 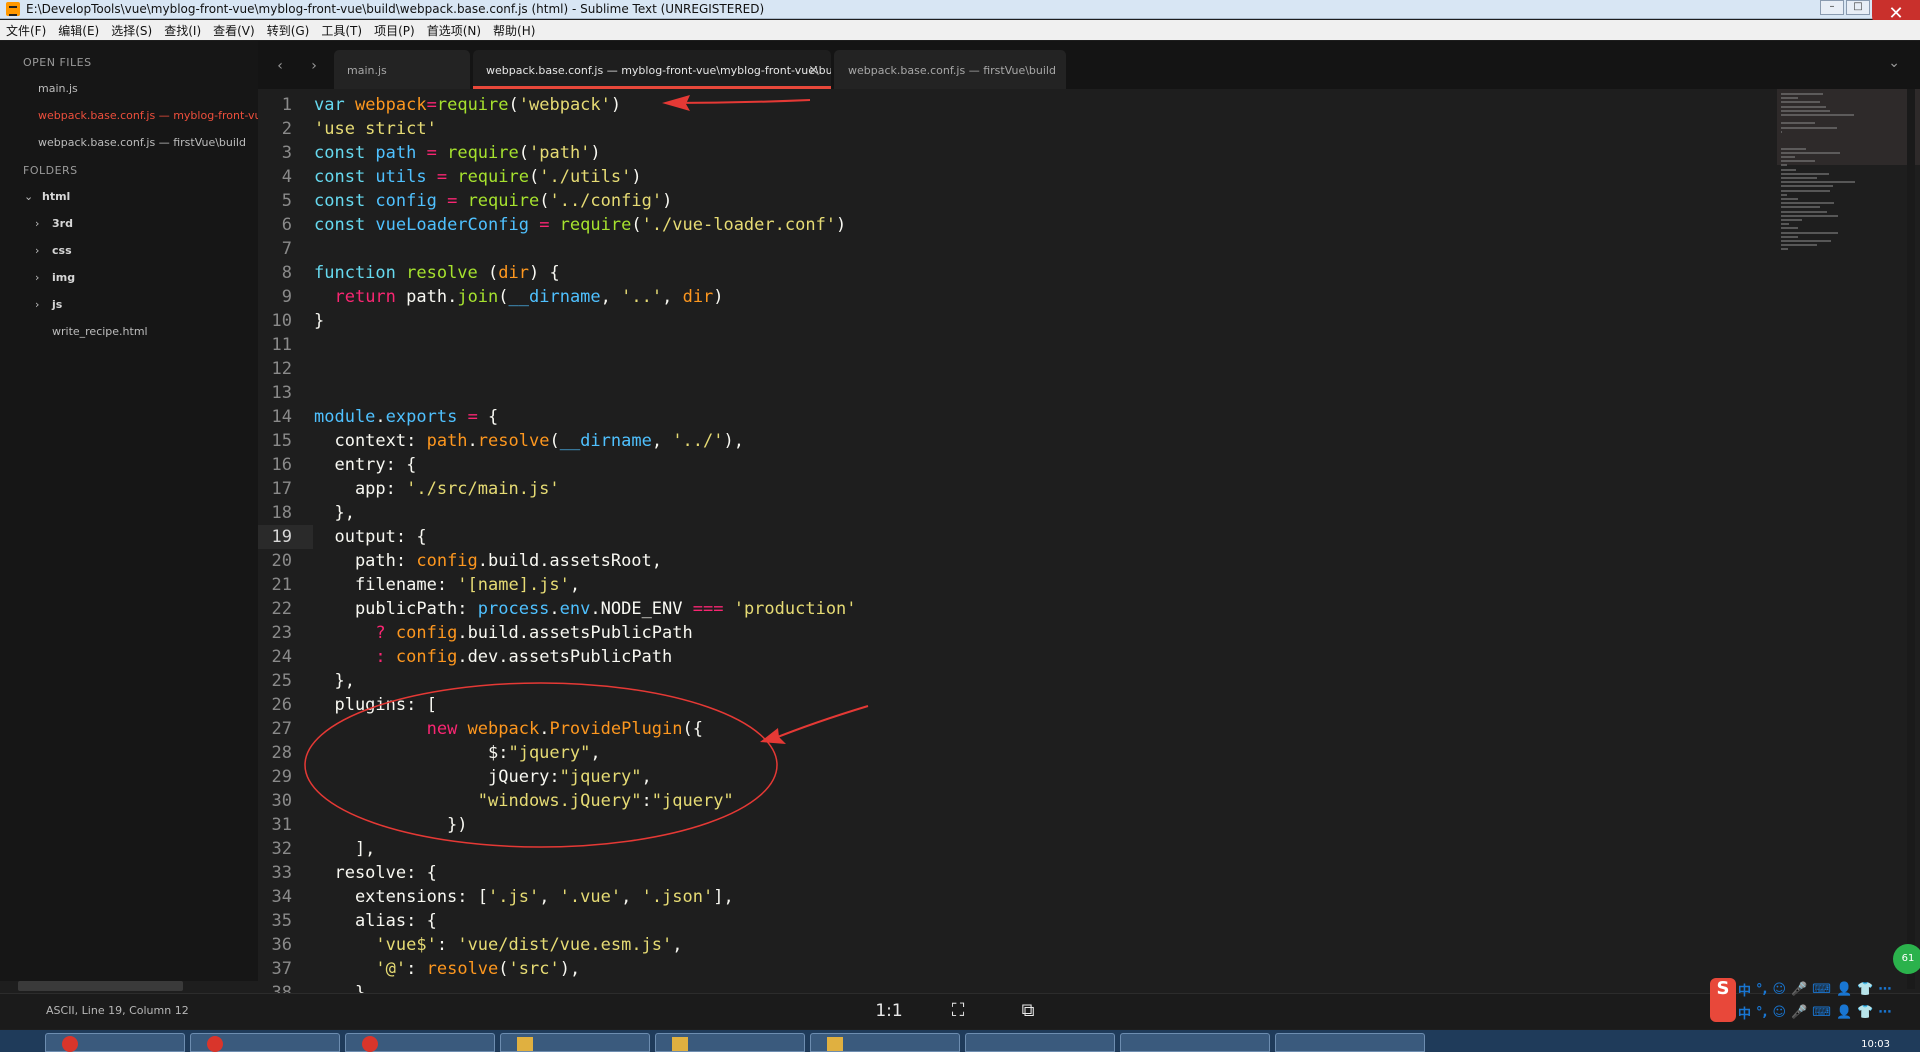 What do you see at coordinates (162, 331) in the screenshot?
I see `file-write-recipe: write_recipe.html` at bounding box center [162, 331].